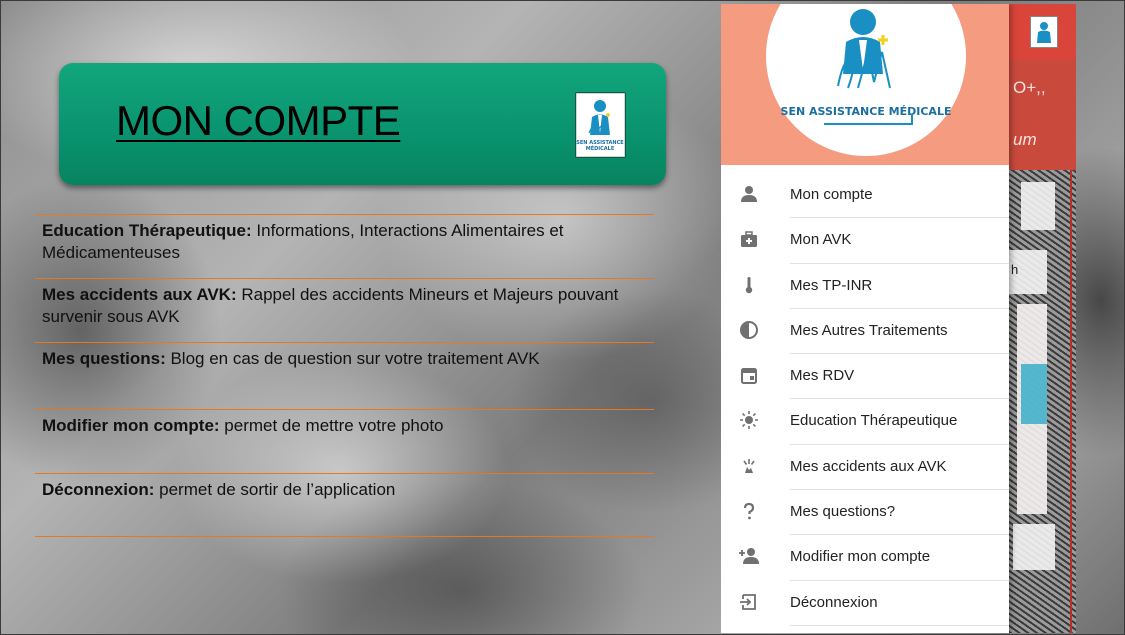 The height and width of the screenshot is (635, 1125). Describe the element at coordinates (749, 377) in the screenshot. I see `calendar-icon` at that location.